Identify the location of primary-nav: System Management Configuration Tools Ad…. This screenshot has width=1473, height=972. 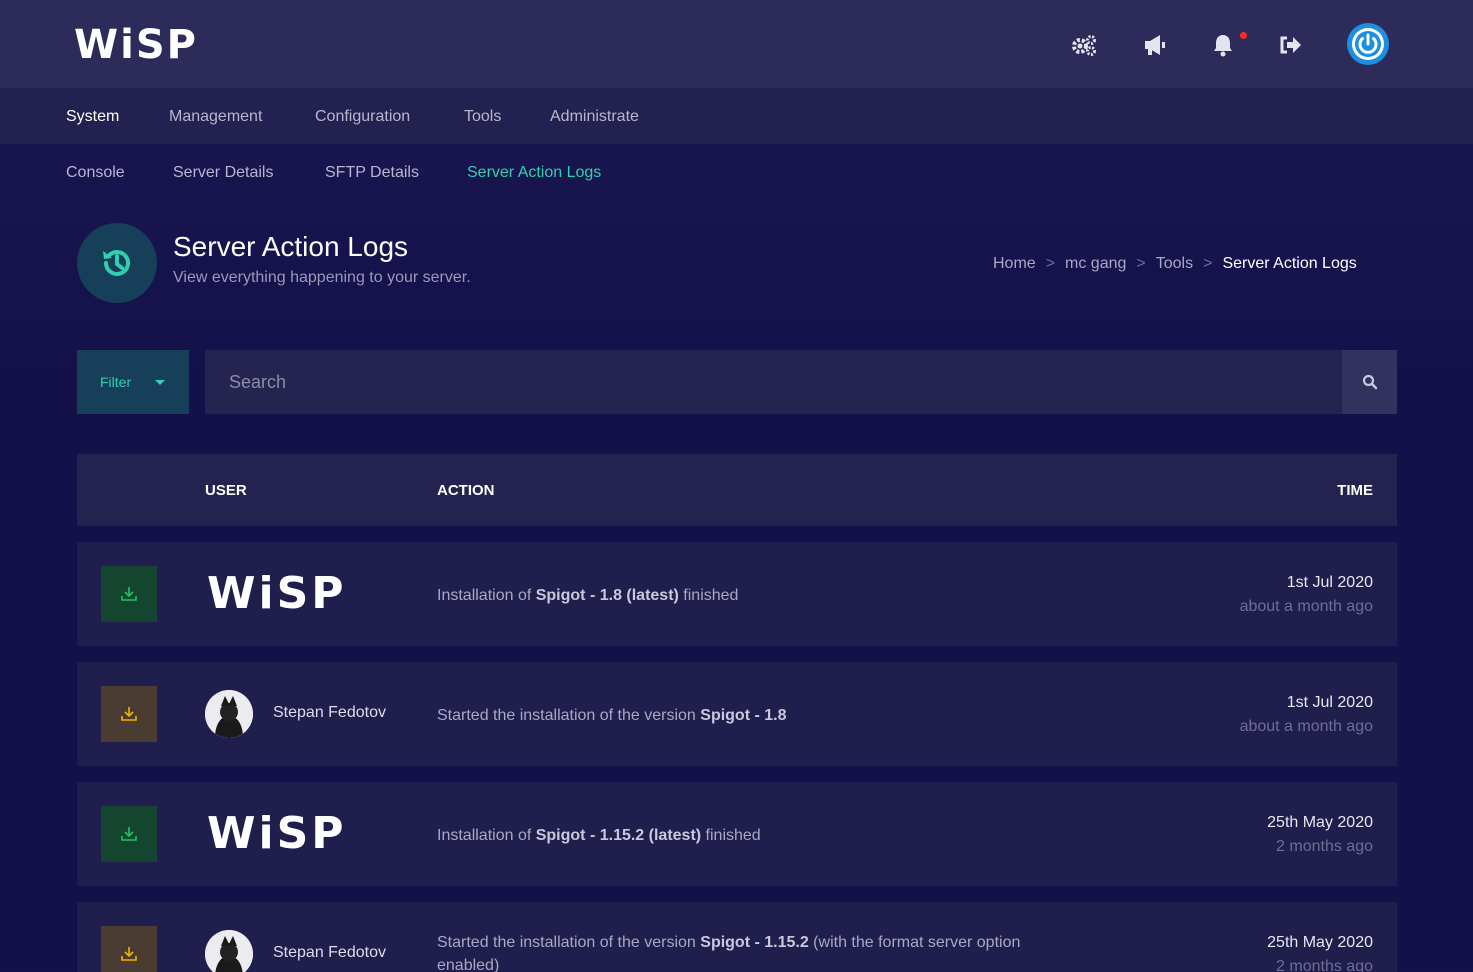
(736, 116).